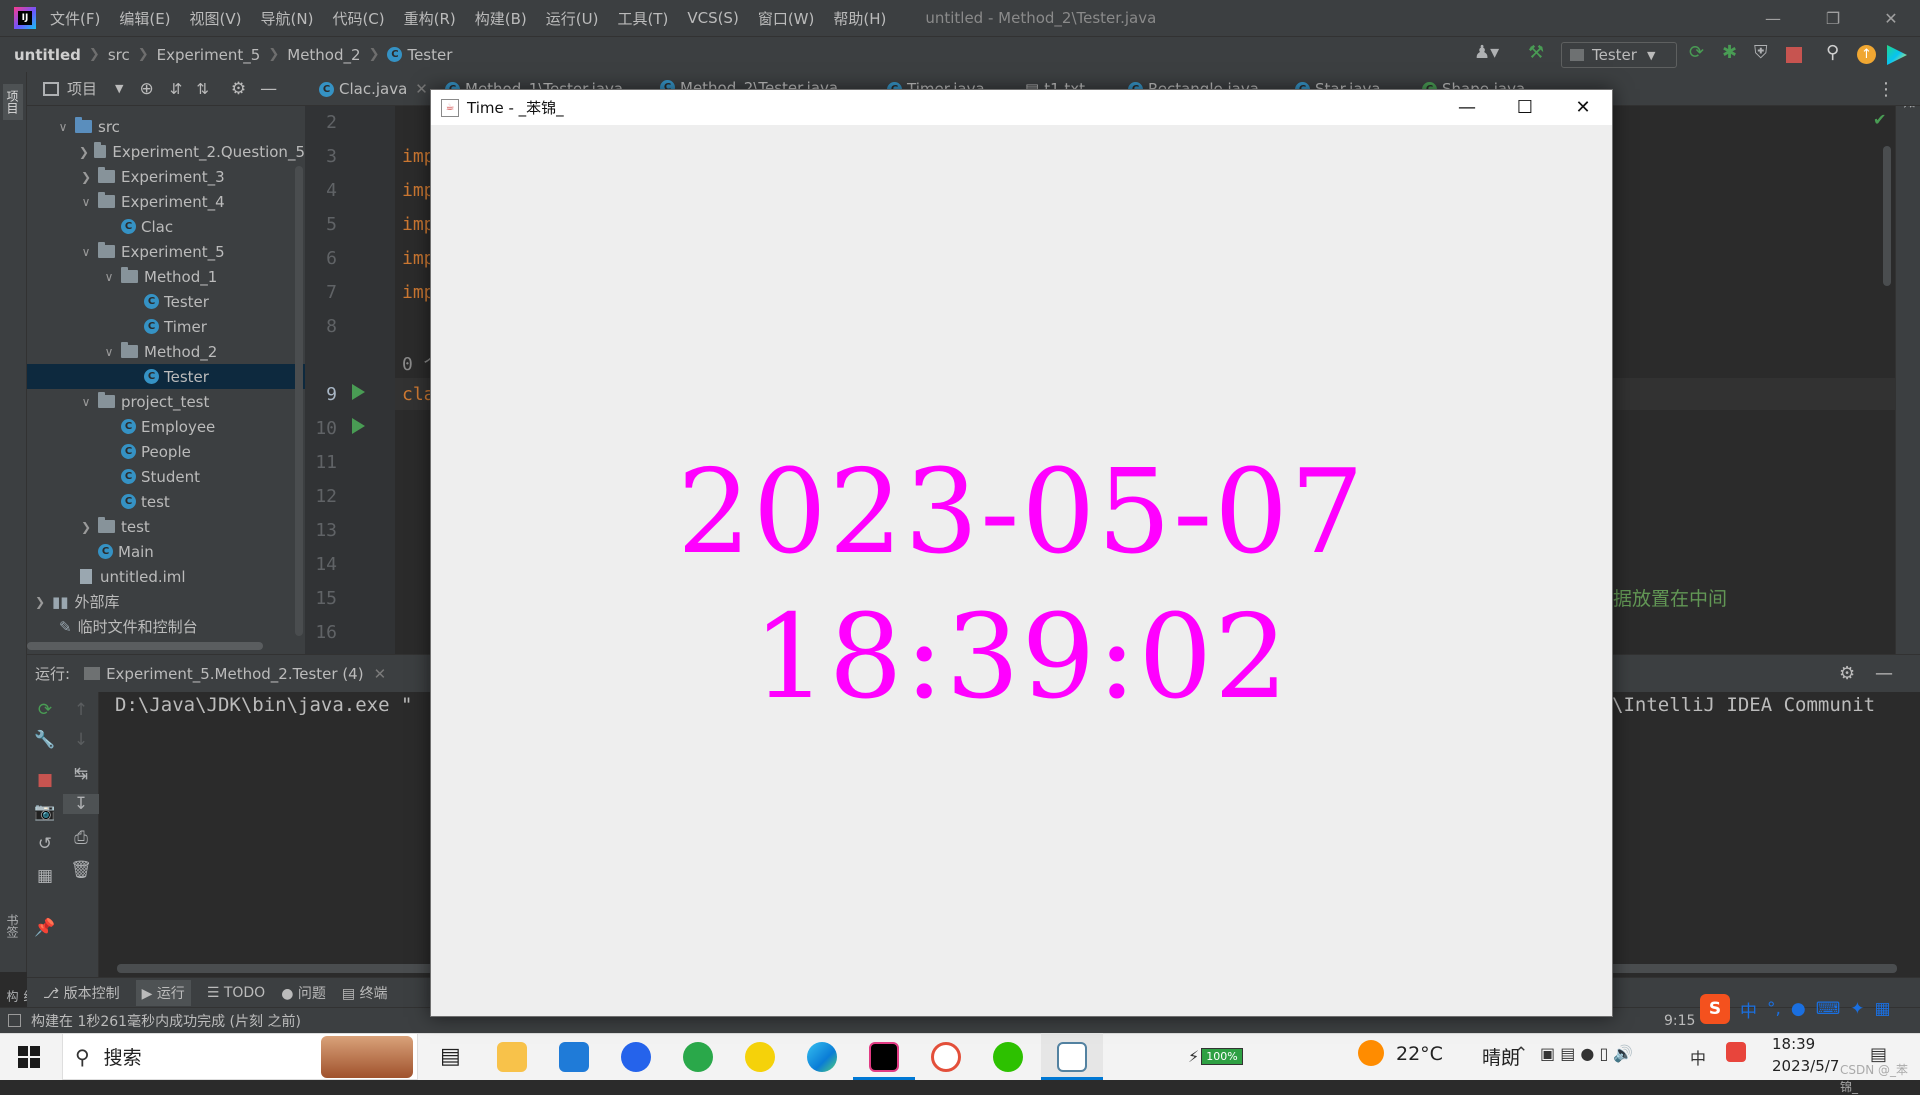 This screenshot has height=1095, width=1920. I want to click on menu-file: 文件(F), so click(75, 18).